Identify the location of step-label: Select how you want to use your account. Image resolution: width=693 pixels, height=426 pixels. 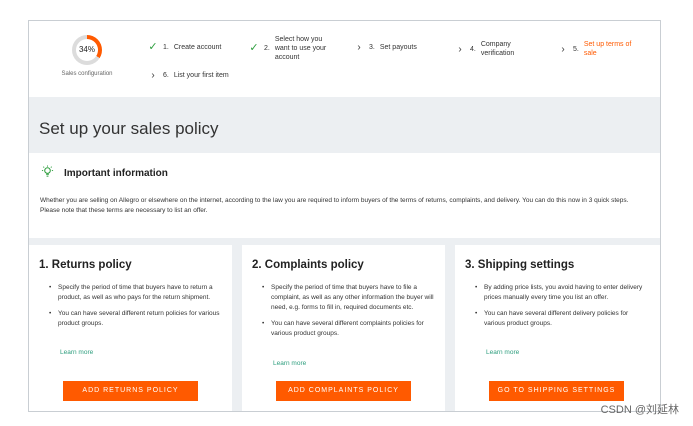
(300, 48).